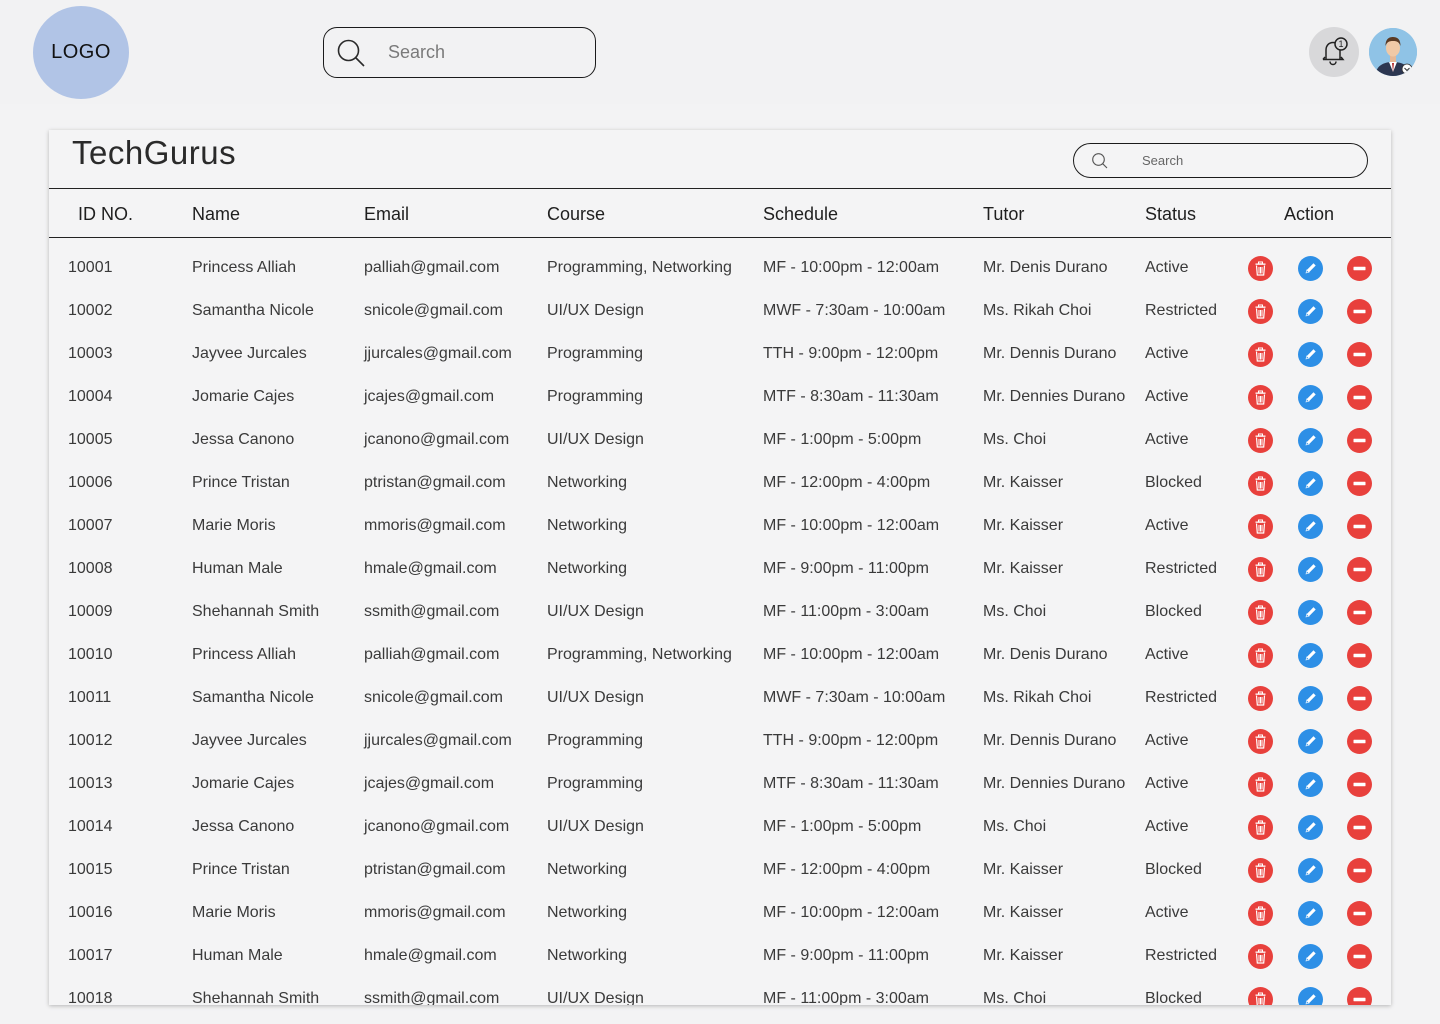  Describe the element at coordinates (1170, 214) in the screenshot. I see `column-header-status: Status` at that location.